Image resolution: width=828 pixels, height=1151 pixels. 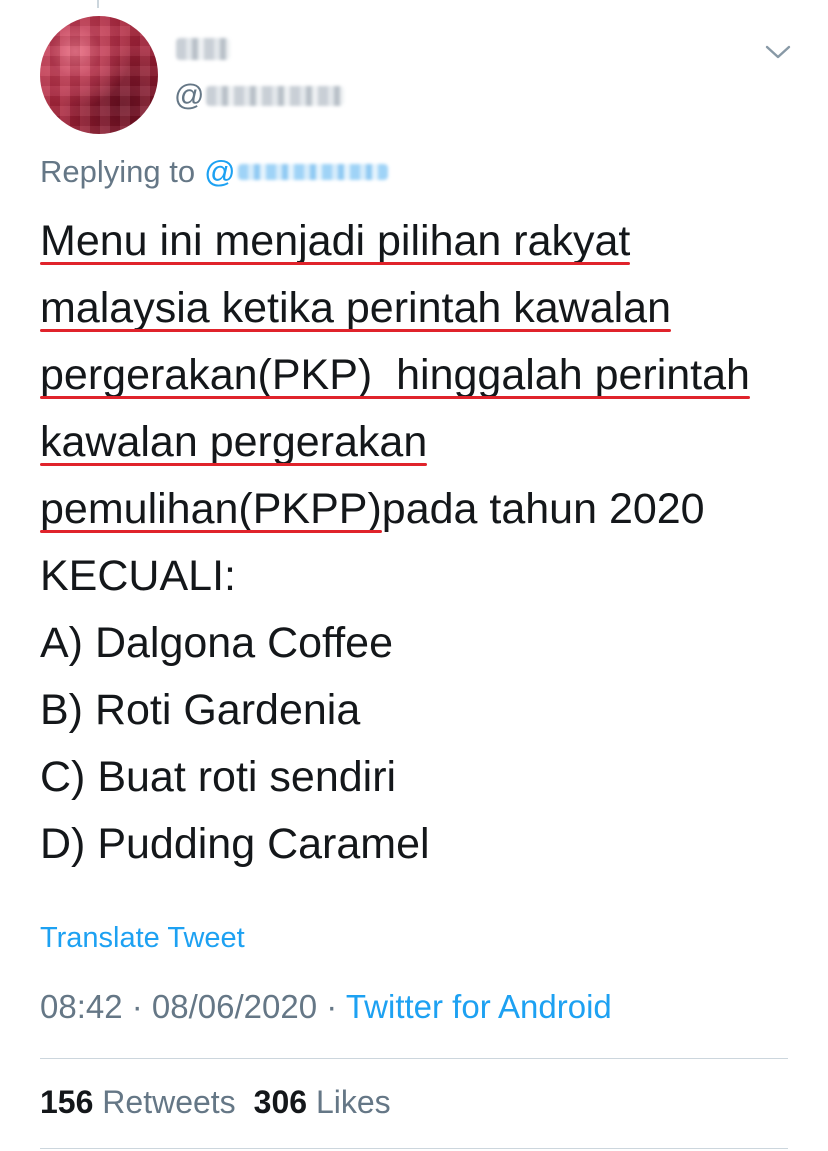 I want to click on tweet-date: 08/06/2020, so click(x=234, y=1006).